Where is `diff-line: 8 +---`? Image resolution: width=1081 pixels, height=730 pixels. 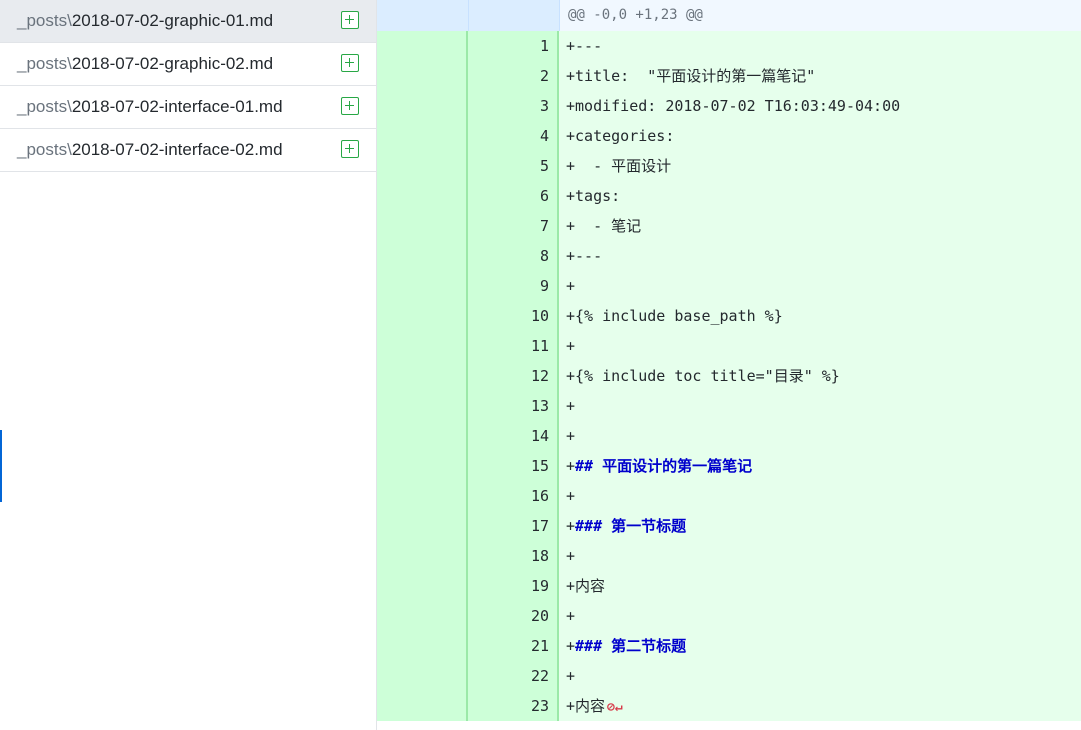 diff-line: 8 +--- is located at coordinates (729, 256).